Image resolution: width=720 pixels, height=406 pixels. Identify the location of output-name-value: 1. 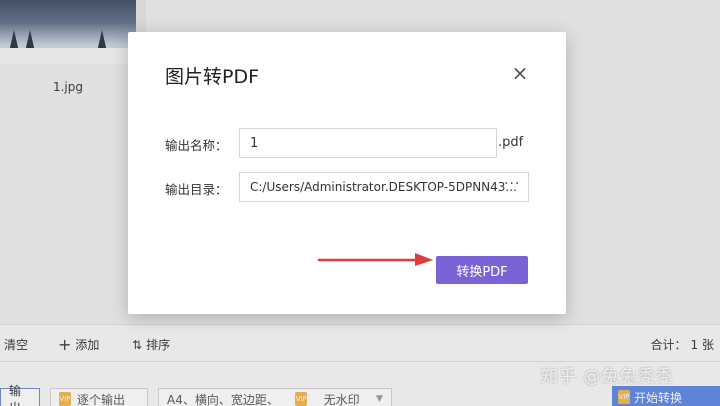
(254, 143).